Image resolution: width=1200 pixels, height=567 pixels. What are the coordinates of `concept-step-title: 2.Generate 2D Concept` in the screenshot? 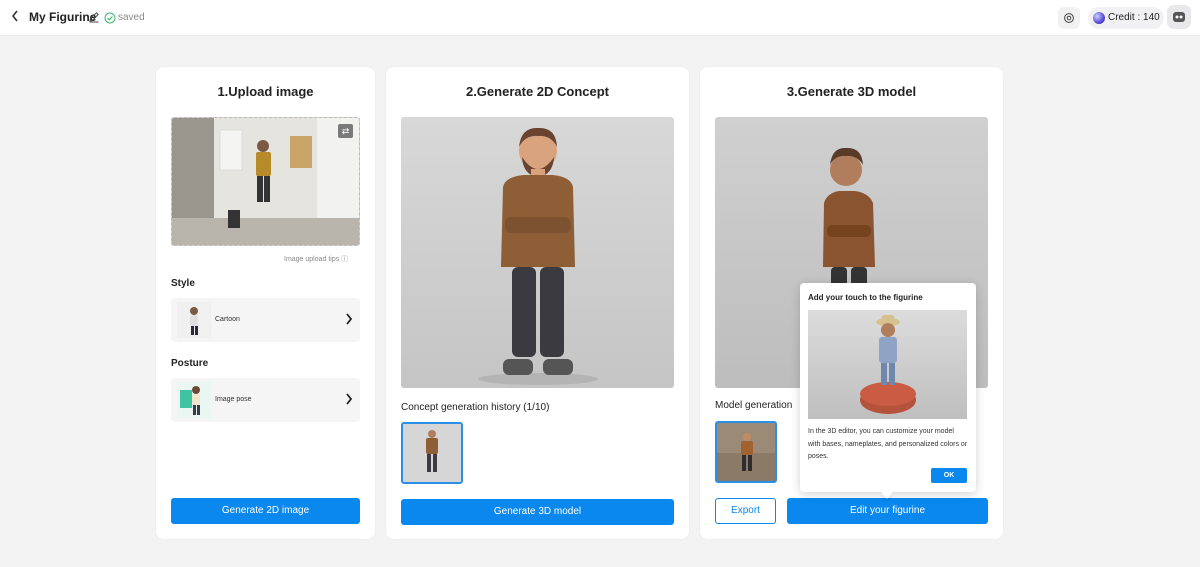 It's located at (537, 91).